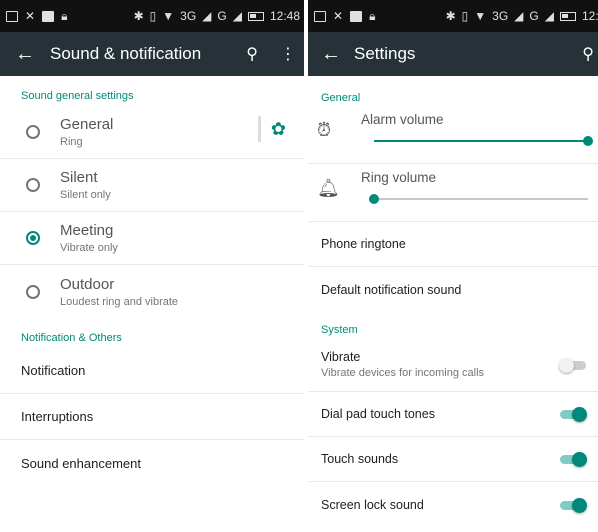  I want to click on notification-item: Notification, so click(152, 371).